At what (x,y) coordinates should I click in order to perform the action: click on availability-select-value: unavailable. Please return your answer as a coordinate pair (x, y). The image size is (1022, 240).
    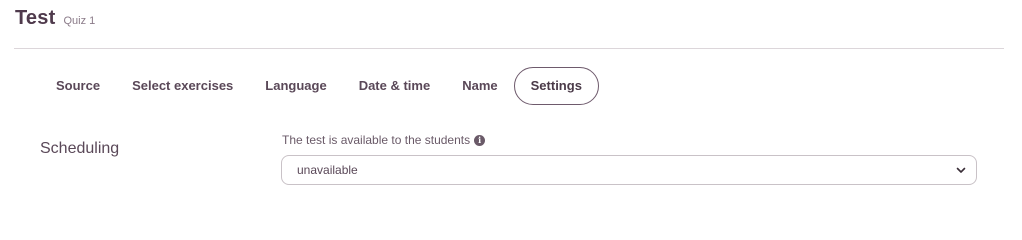
    Looking at the image, I should click on (327, 170).